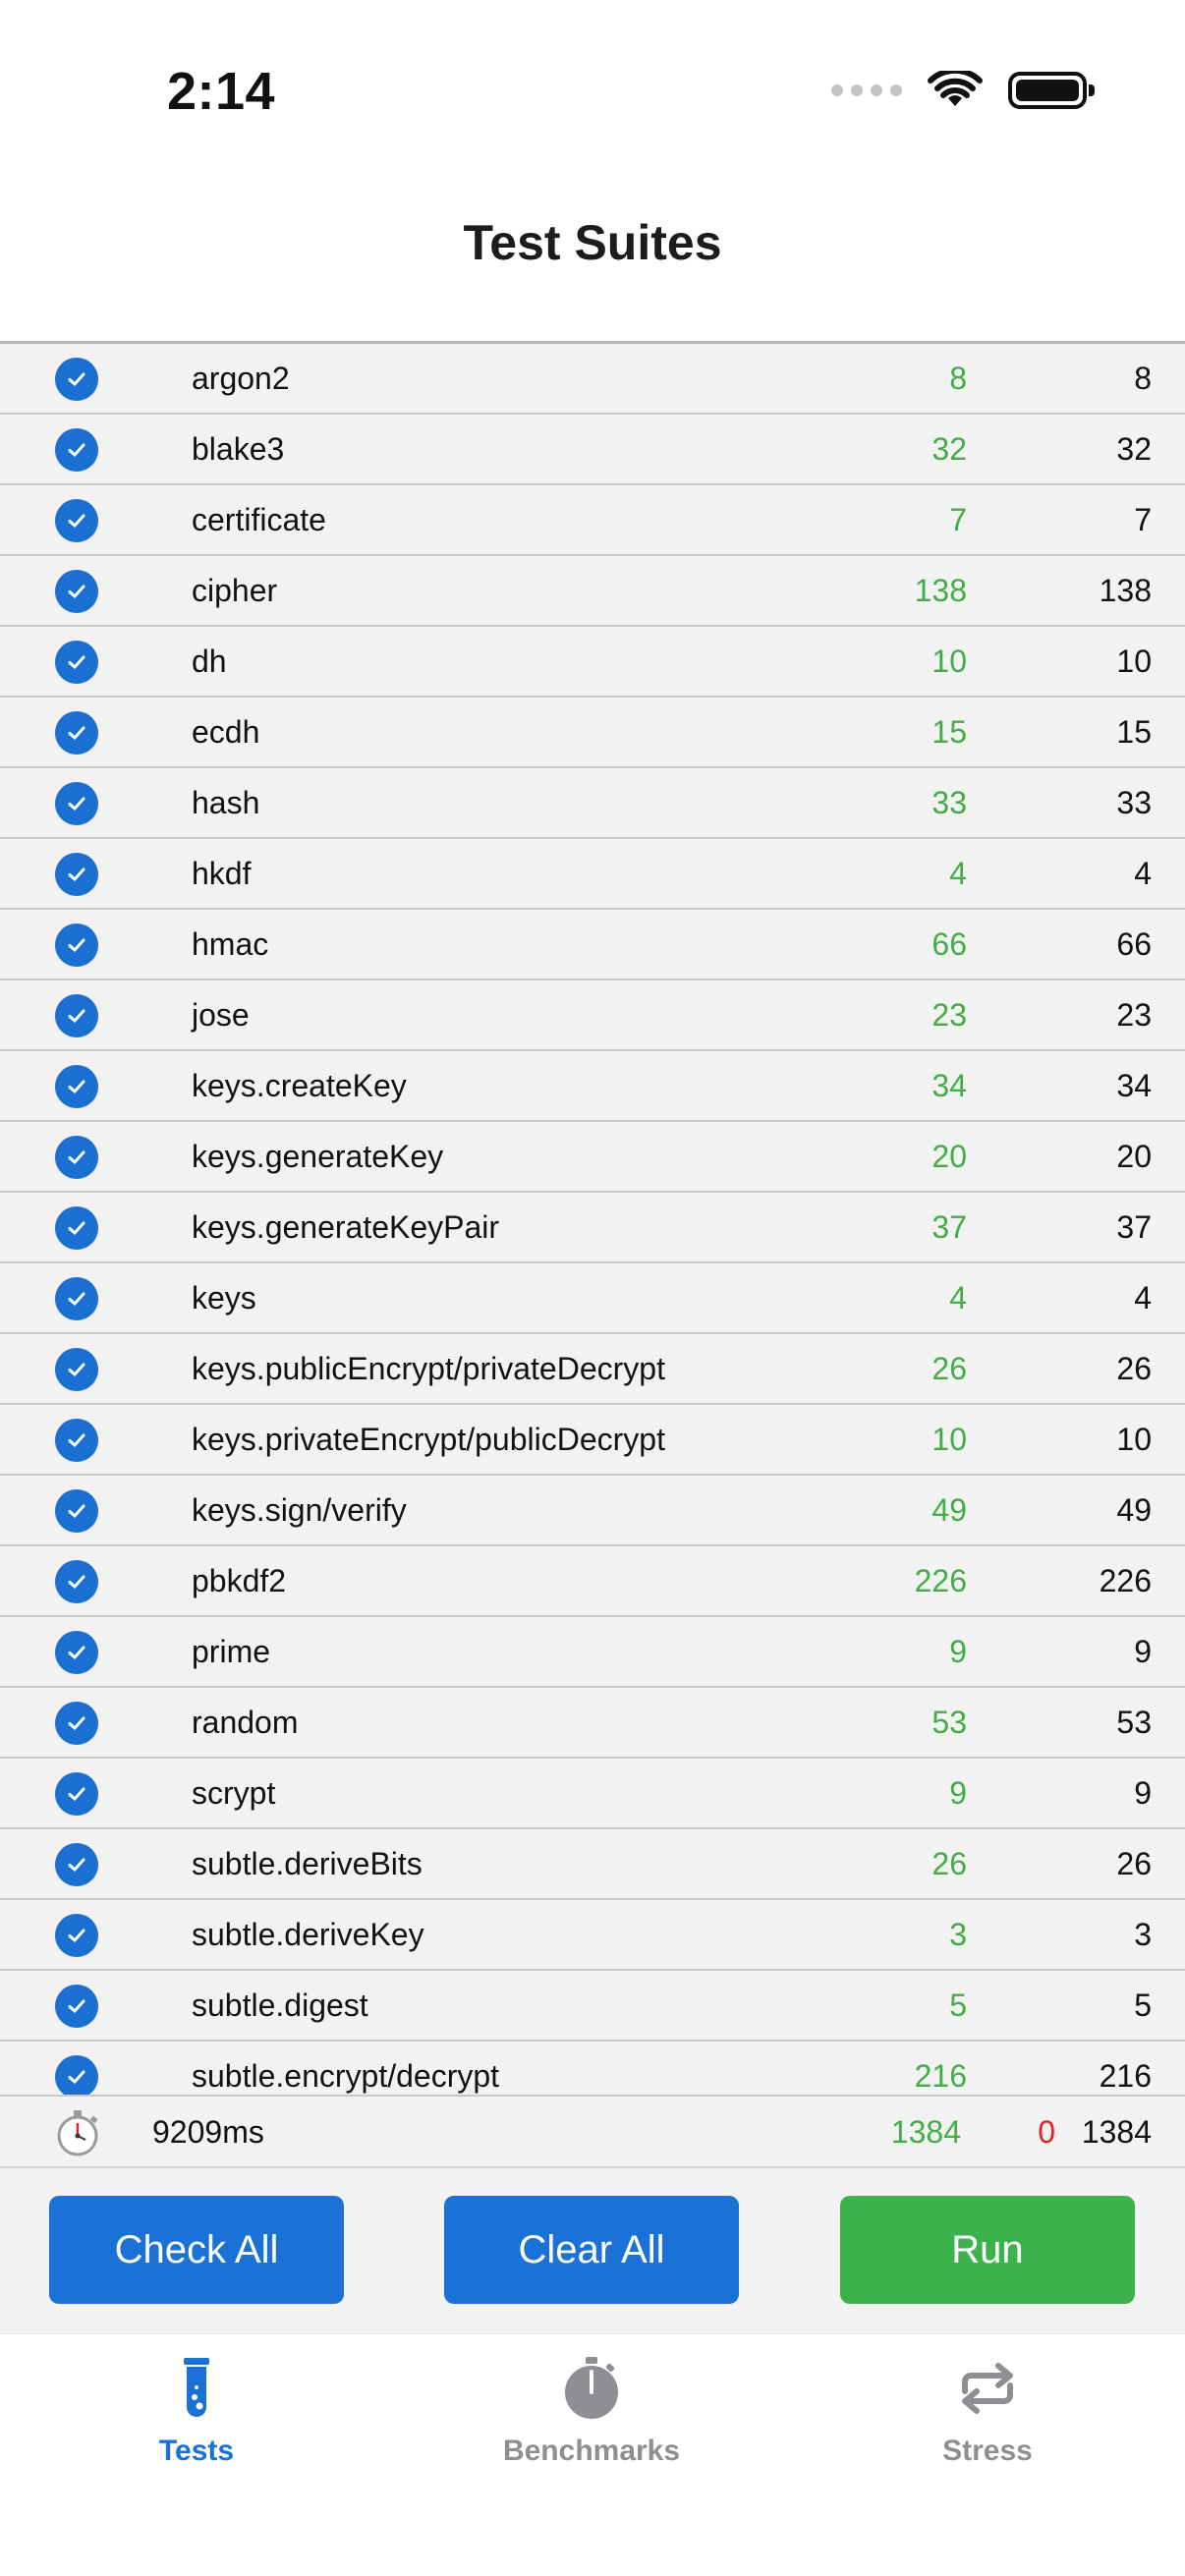  What do you see at coordinates (592, 874) in the screenshot?
I see `suite-row: hkdf 4 4` at bounding box center [592, 874].